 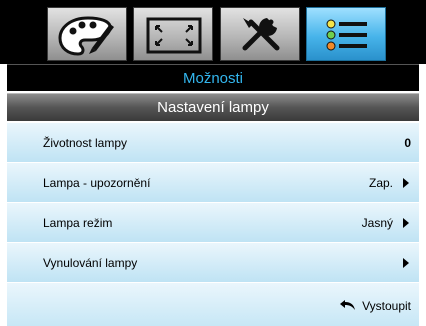 What do you see at coordinates (380, 183) in the screenshot?
I see `row-value: Zap.` at bounding box center [380, 183].